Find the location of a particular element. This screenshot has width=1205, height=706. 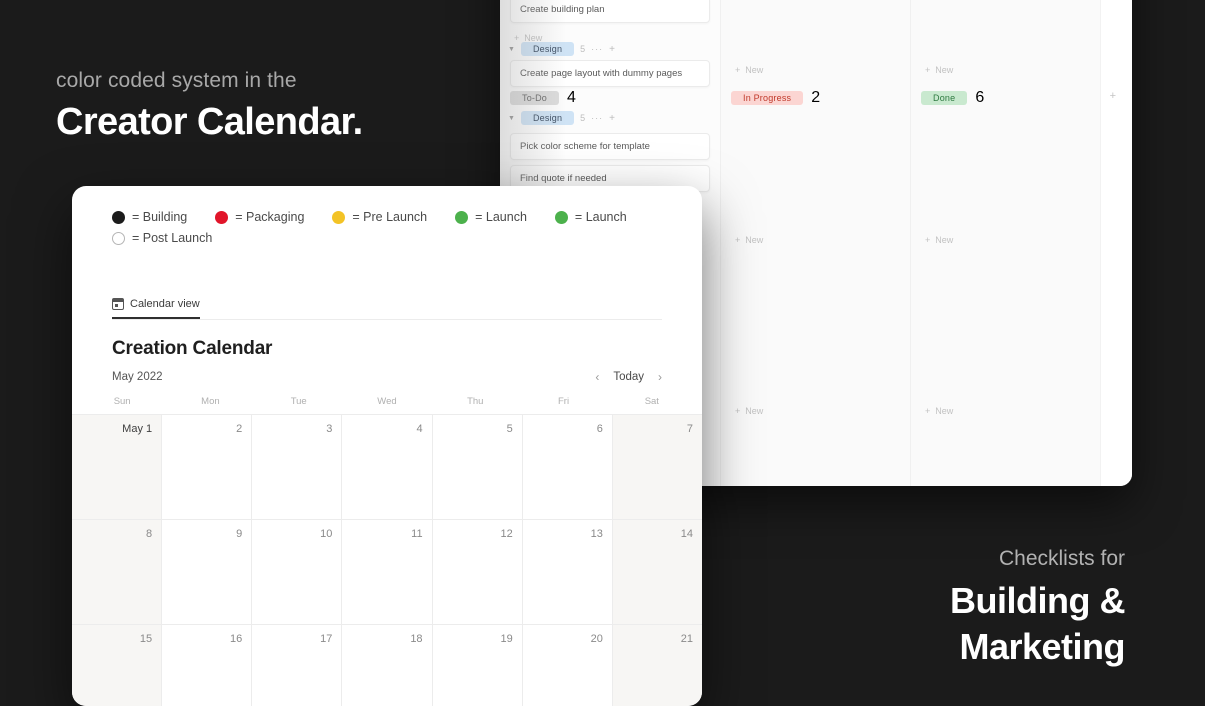

calendar-day-cell: 10 is located at coordinates (297, 572).